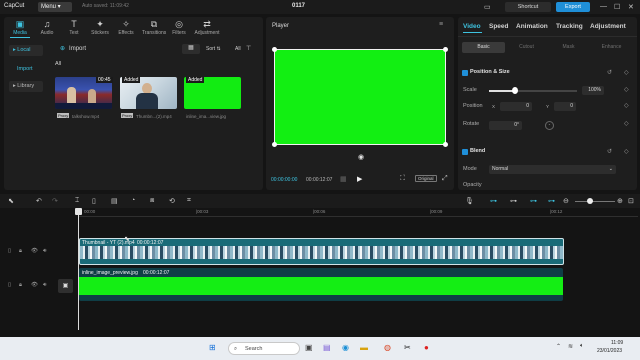 The width and height of the screenshot is (640, 360). Describe the element at coordinates (573, 7) in the screenshot. I see `export-button: Export` at that location.